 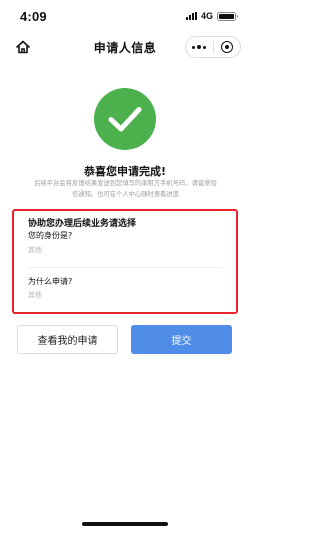 I want to click on mini-program-capsule, so click(x=213, y=47).